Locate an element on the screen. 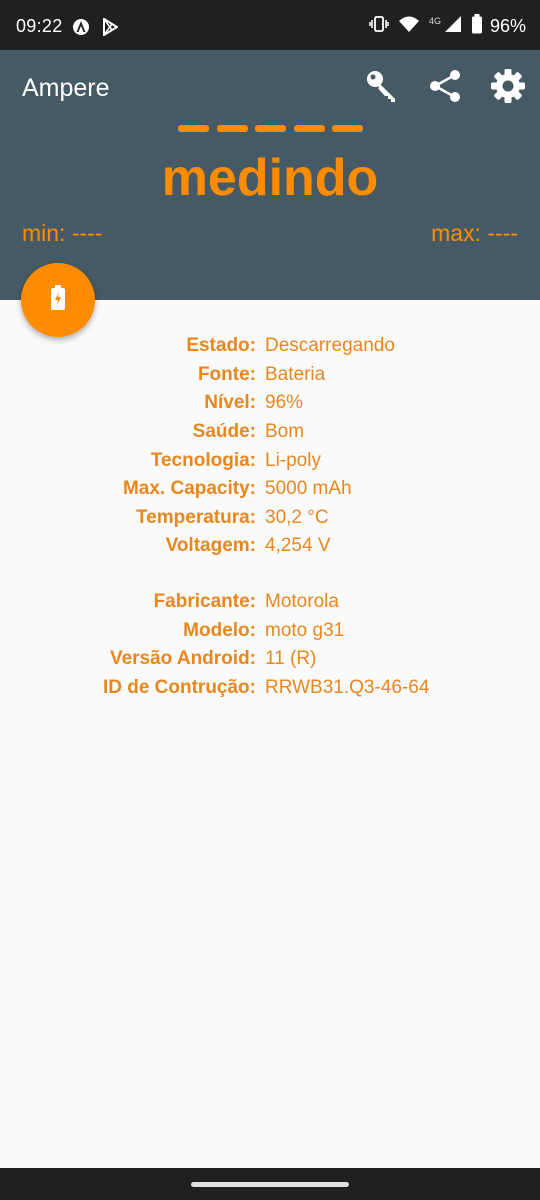 The height and width of the screenshot is (1200, 540). list-item: ID de Contrução: RRWB31.Q3-46-64 is located at coordinates (270, 688).